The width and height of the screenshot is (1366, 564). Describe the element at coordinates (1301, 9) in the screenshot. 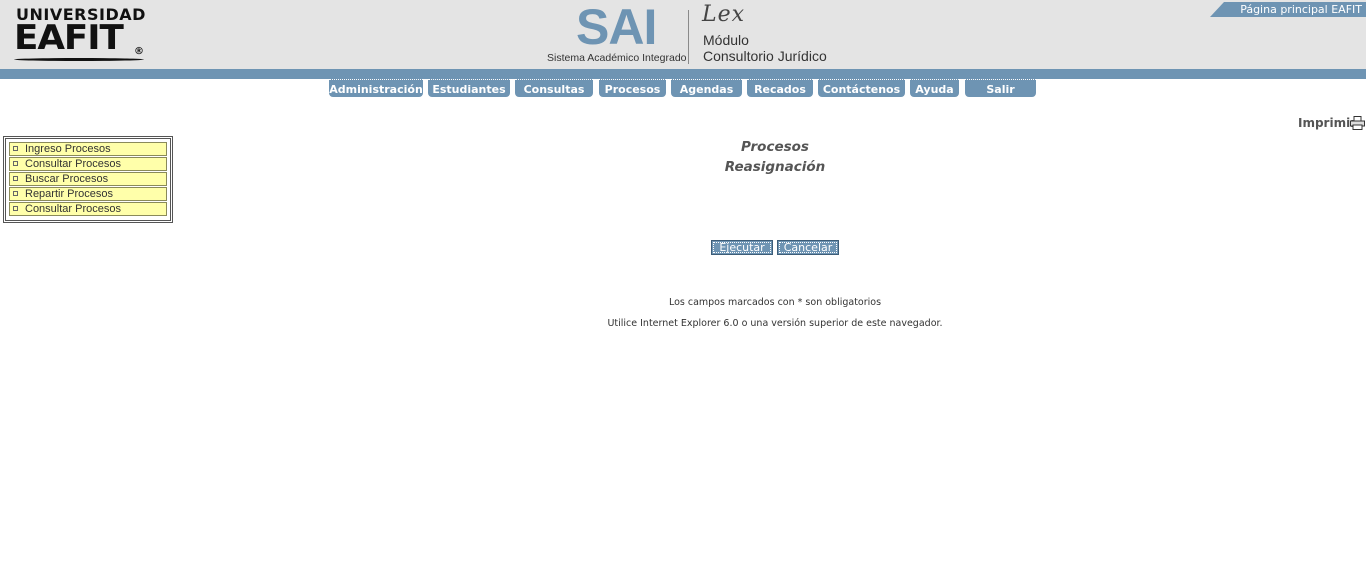

I see `home-link-label: Página principal EAFIT` at that location.